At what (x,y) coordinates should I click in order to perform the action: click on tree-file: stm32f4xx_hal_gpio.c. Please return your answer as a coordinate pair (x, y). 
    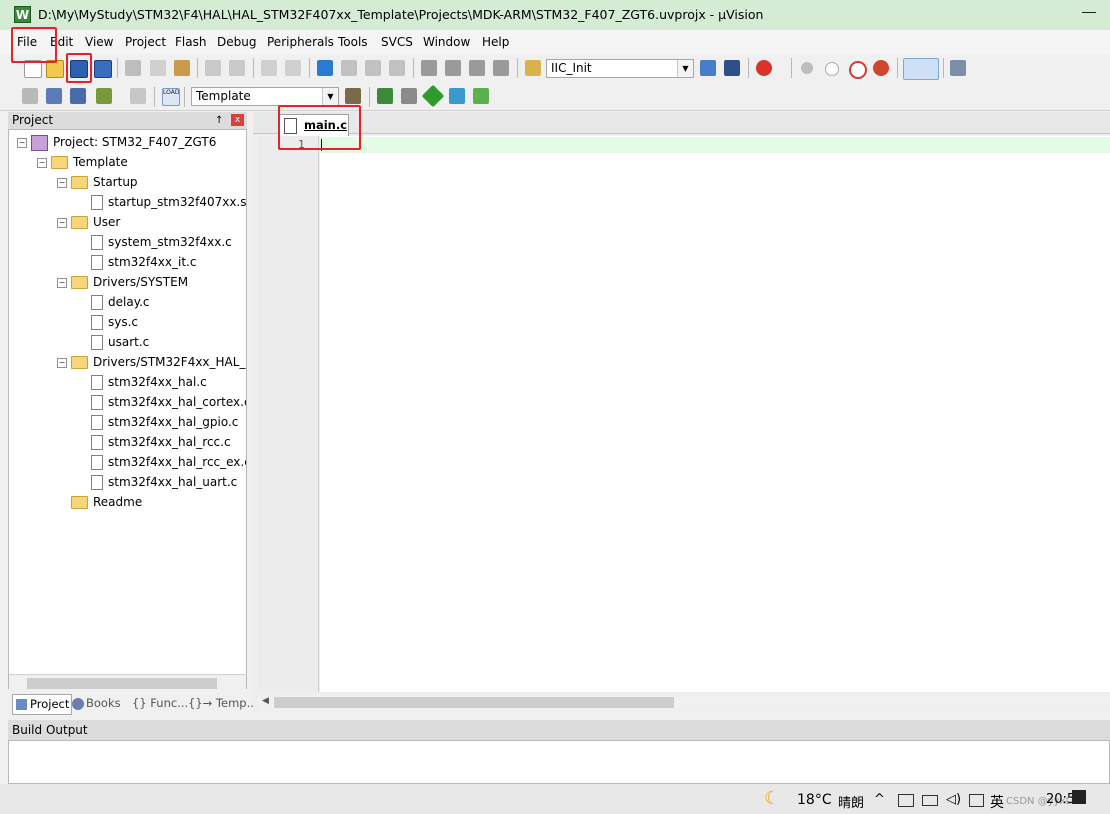
    Looking at the image, I should click on (164, 422).